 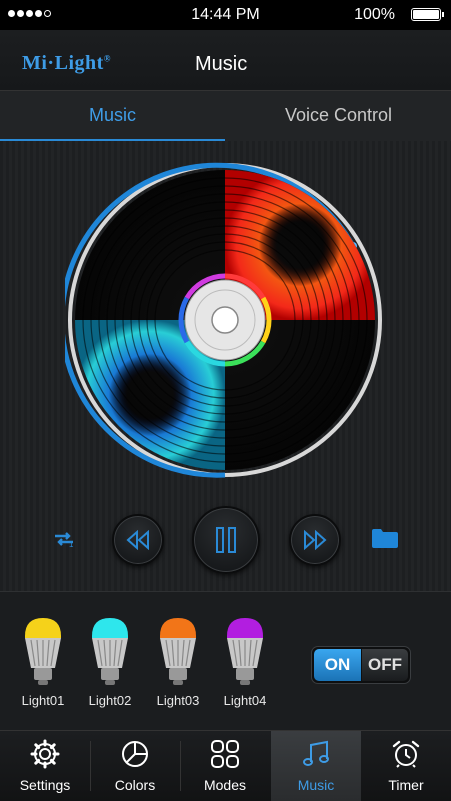 I want to click on milight-logo: Mi·Light®, so click(x=67, y=63).